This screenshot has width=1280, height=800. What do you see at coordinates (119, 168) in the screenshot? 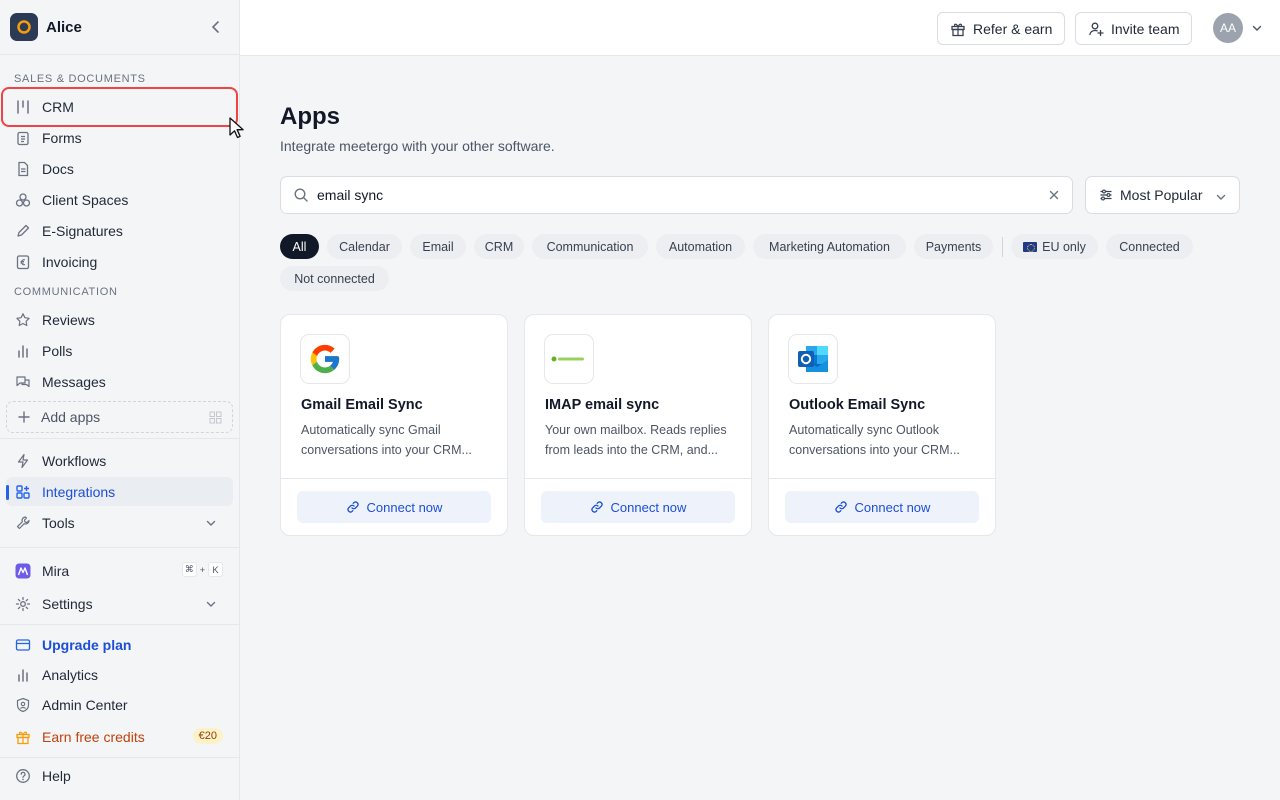
I see `sidebar-item-docs: Docs` at bounding box center [119, 168].